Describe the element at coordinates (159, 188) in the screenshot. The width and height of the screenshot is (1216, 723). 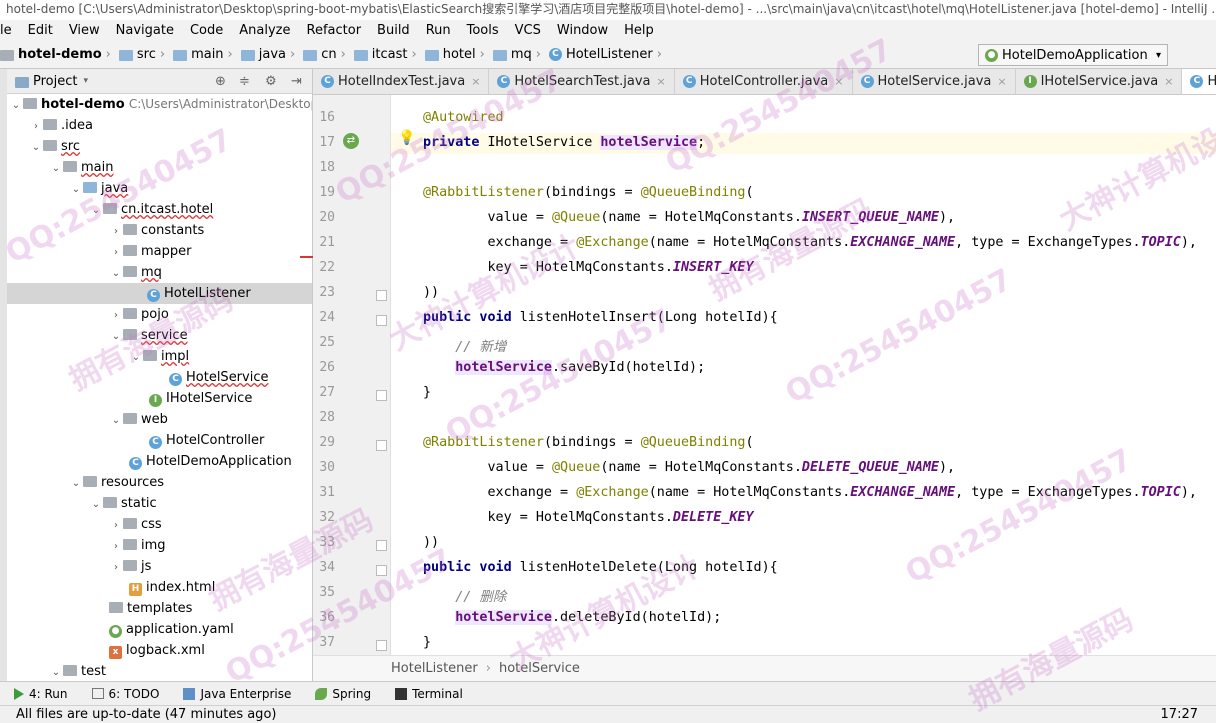
I see `tree-item-java: ⌄ java` at that location.